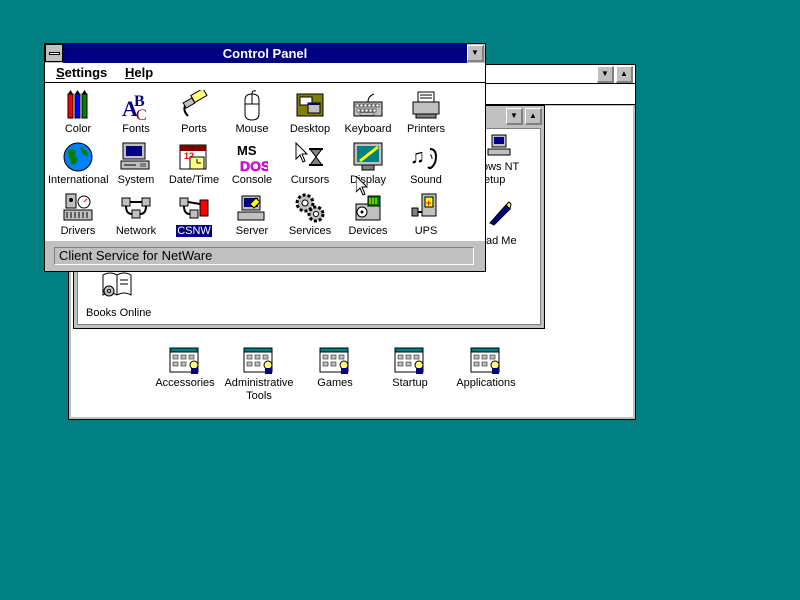 The height and width of the screenshot is (600, 800). I want to click on color-icon, so click(78, 106).